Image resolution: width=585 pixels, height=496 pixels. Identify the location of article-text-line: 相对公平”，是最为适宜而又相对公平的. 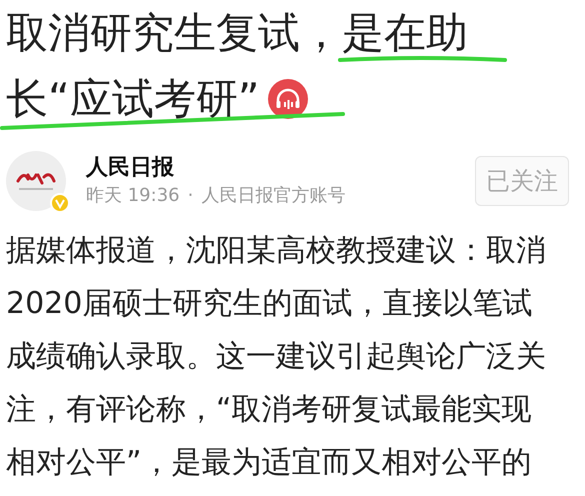
(269, 463).